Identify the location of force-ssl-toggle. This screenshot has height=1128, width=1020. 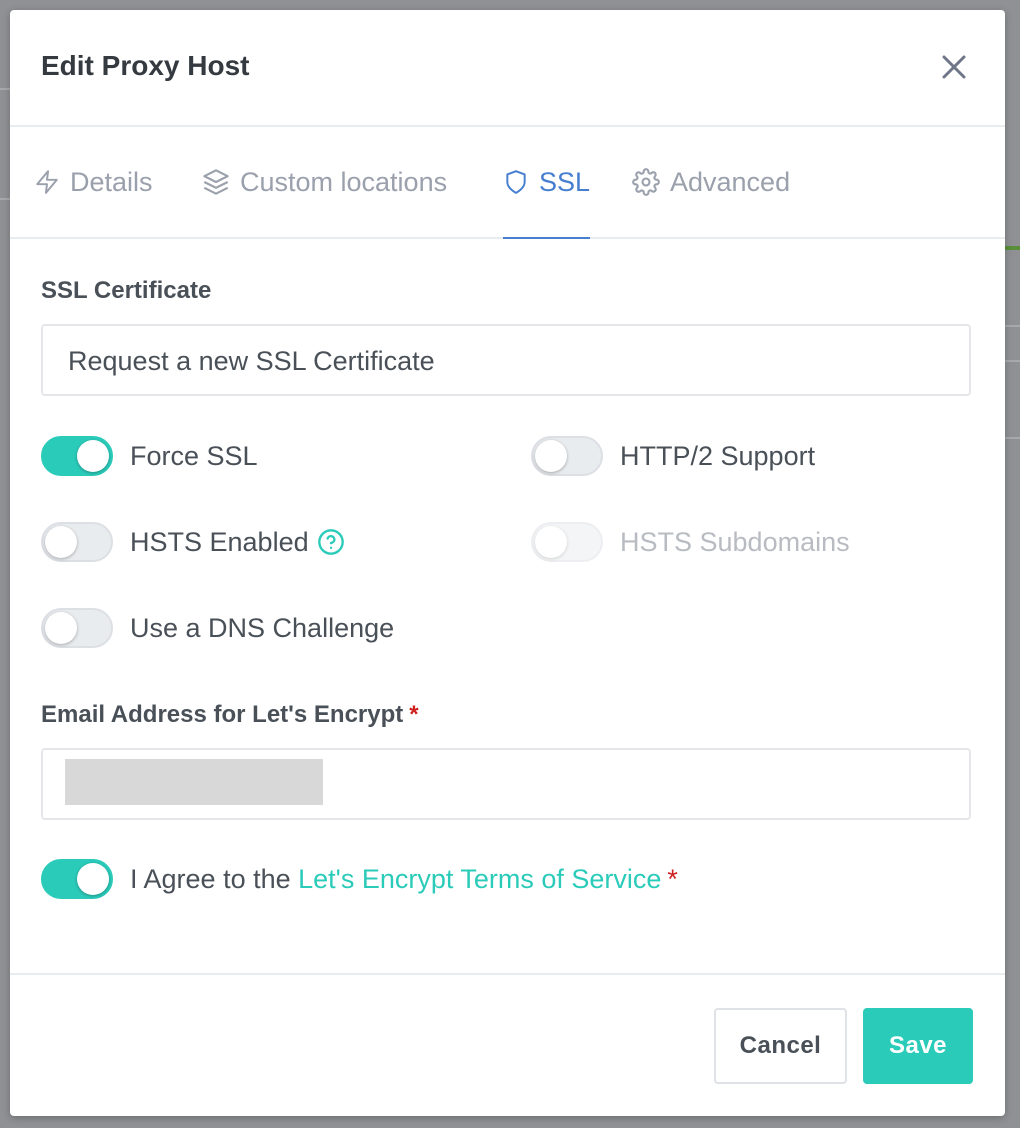
(77, 456).